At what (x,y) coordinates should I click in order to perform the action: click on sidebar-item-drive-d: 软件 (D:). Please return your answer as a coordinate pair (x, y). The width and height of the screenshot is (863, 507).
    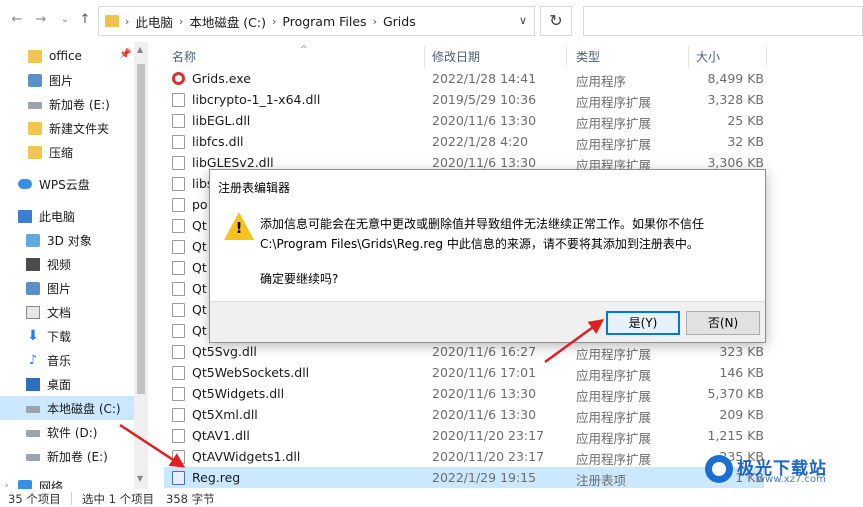
    Looking at the image, I should click on (67, 432).